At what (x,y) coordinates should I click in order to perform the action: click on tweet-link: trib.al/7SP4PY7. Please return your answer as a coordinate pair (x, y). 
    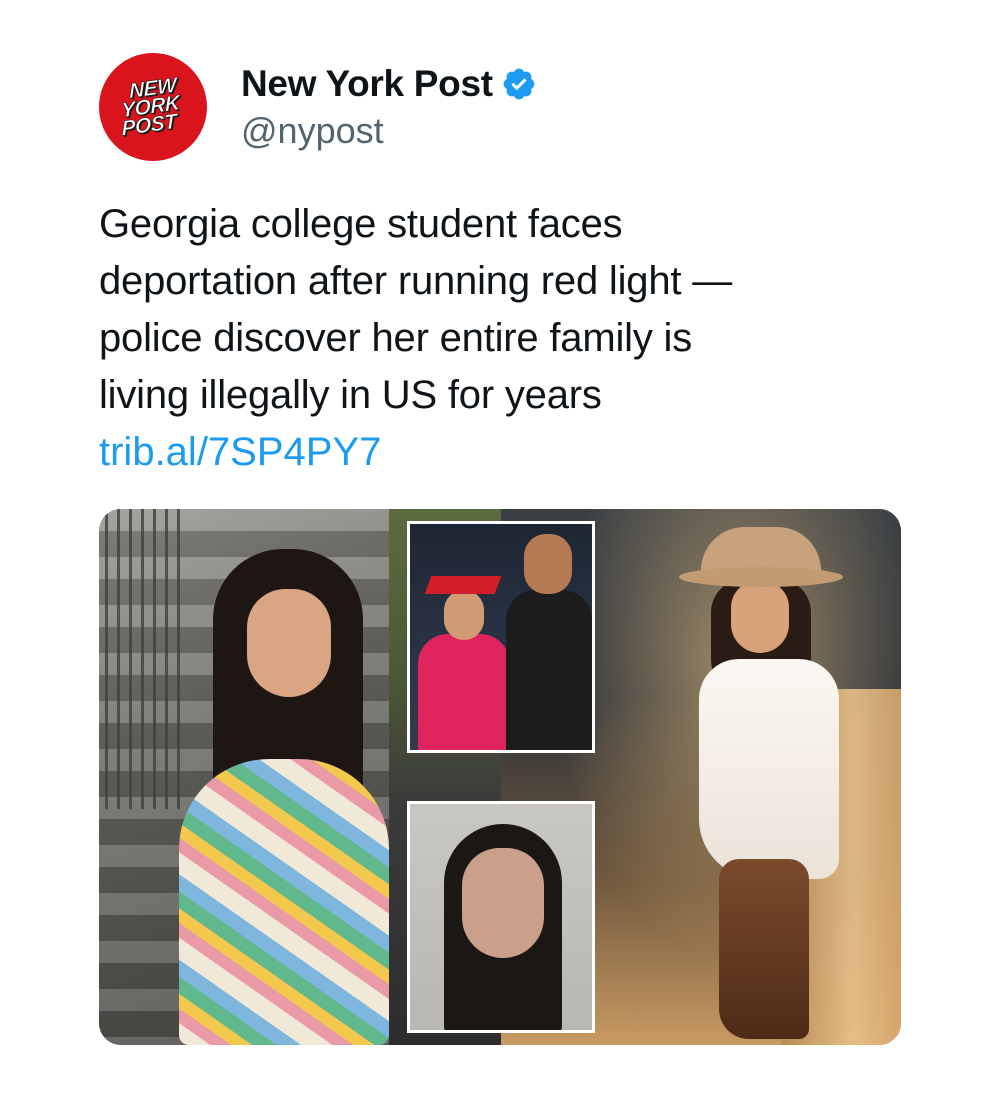
    Looking at the image, I should click on (240, 452).